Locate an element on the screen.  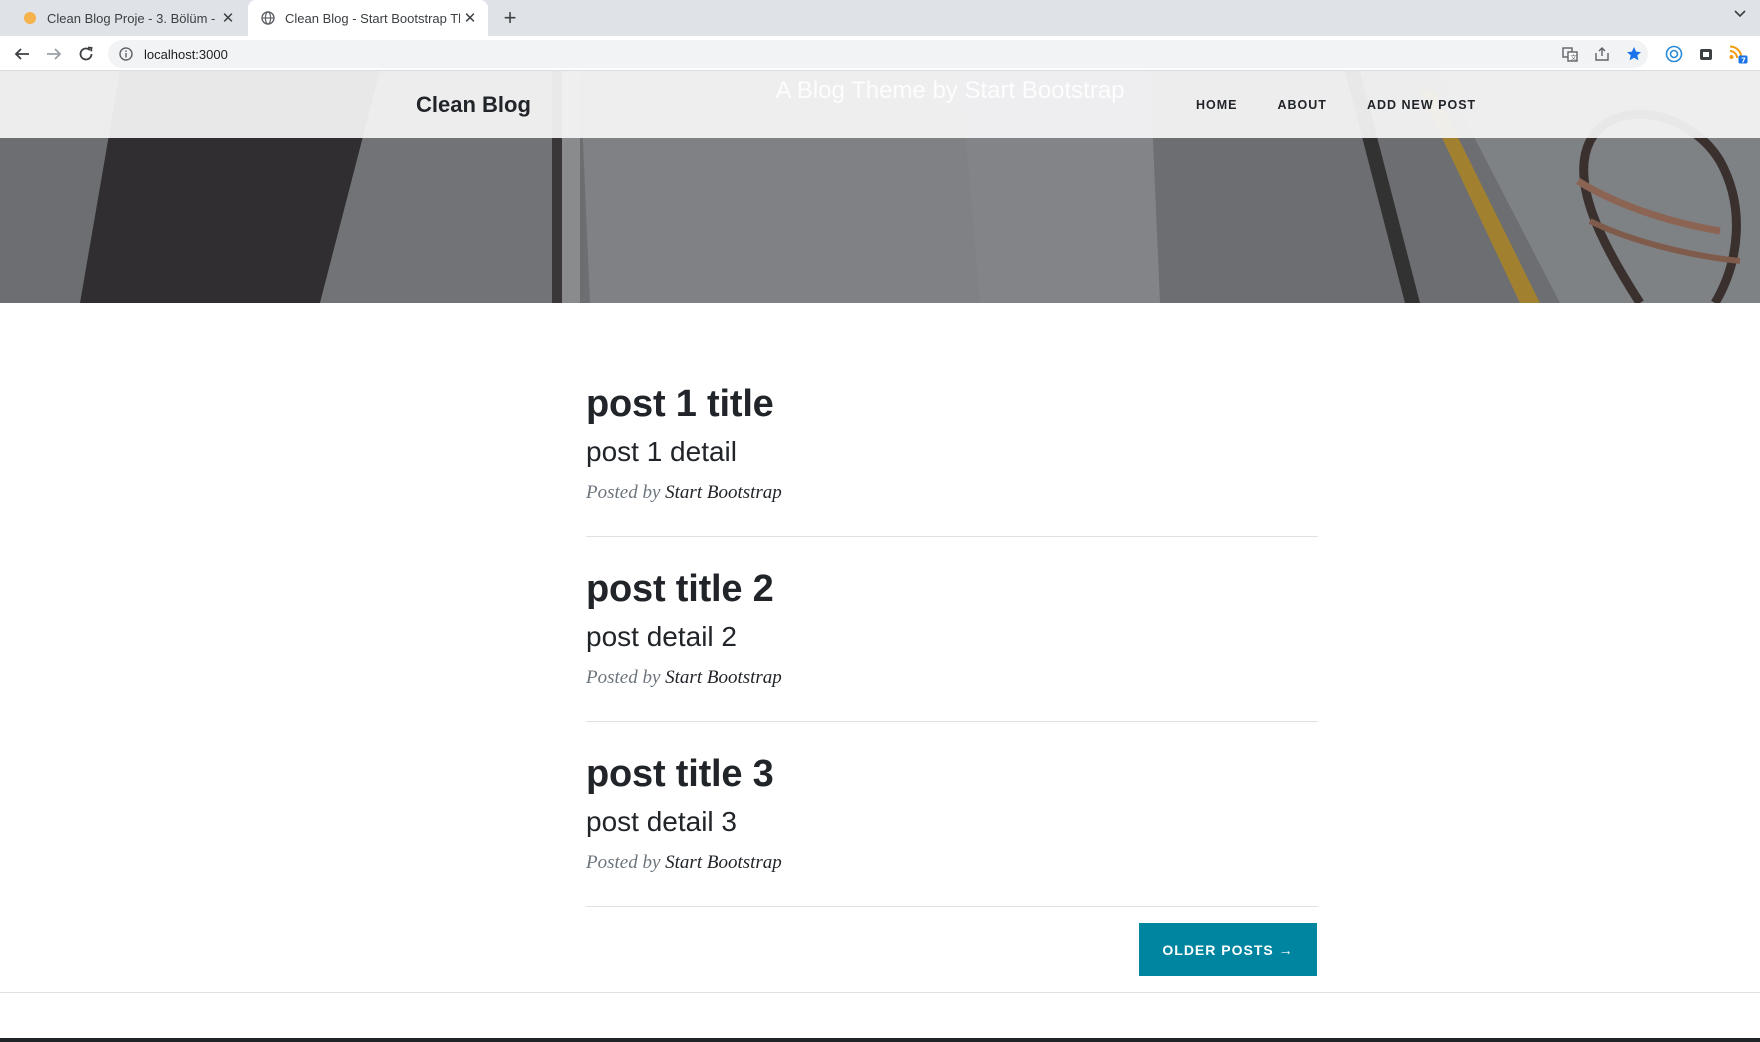
tab-title: Clean Blog Proje - 3. Bölüm - Ödev is located at coordinates (132, 18).